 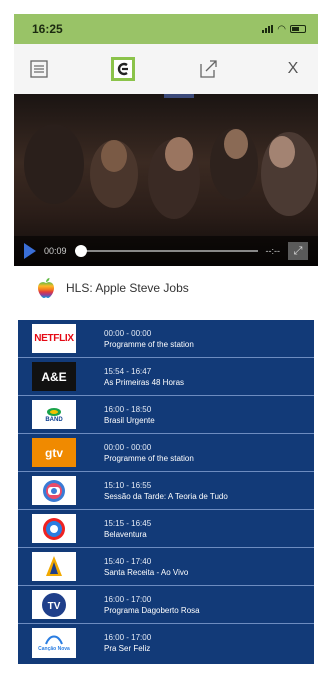 I want to click on apple-logo-icon, so click(x=46, y=288).